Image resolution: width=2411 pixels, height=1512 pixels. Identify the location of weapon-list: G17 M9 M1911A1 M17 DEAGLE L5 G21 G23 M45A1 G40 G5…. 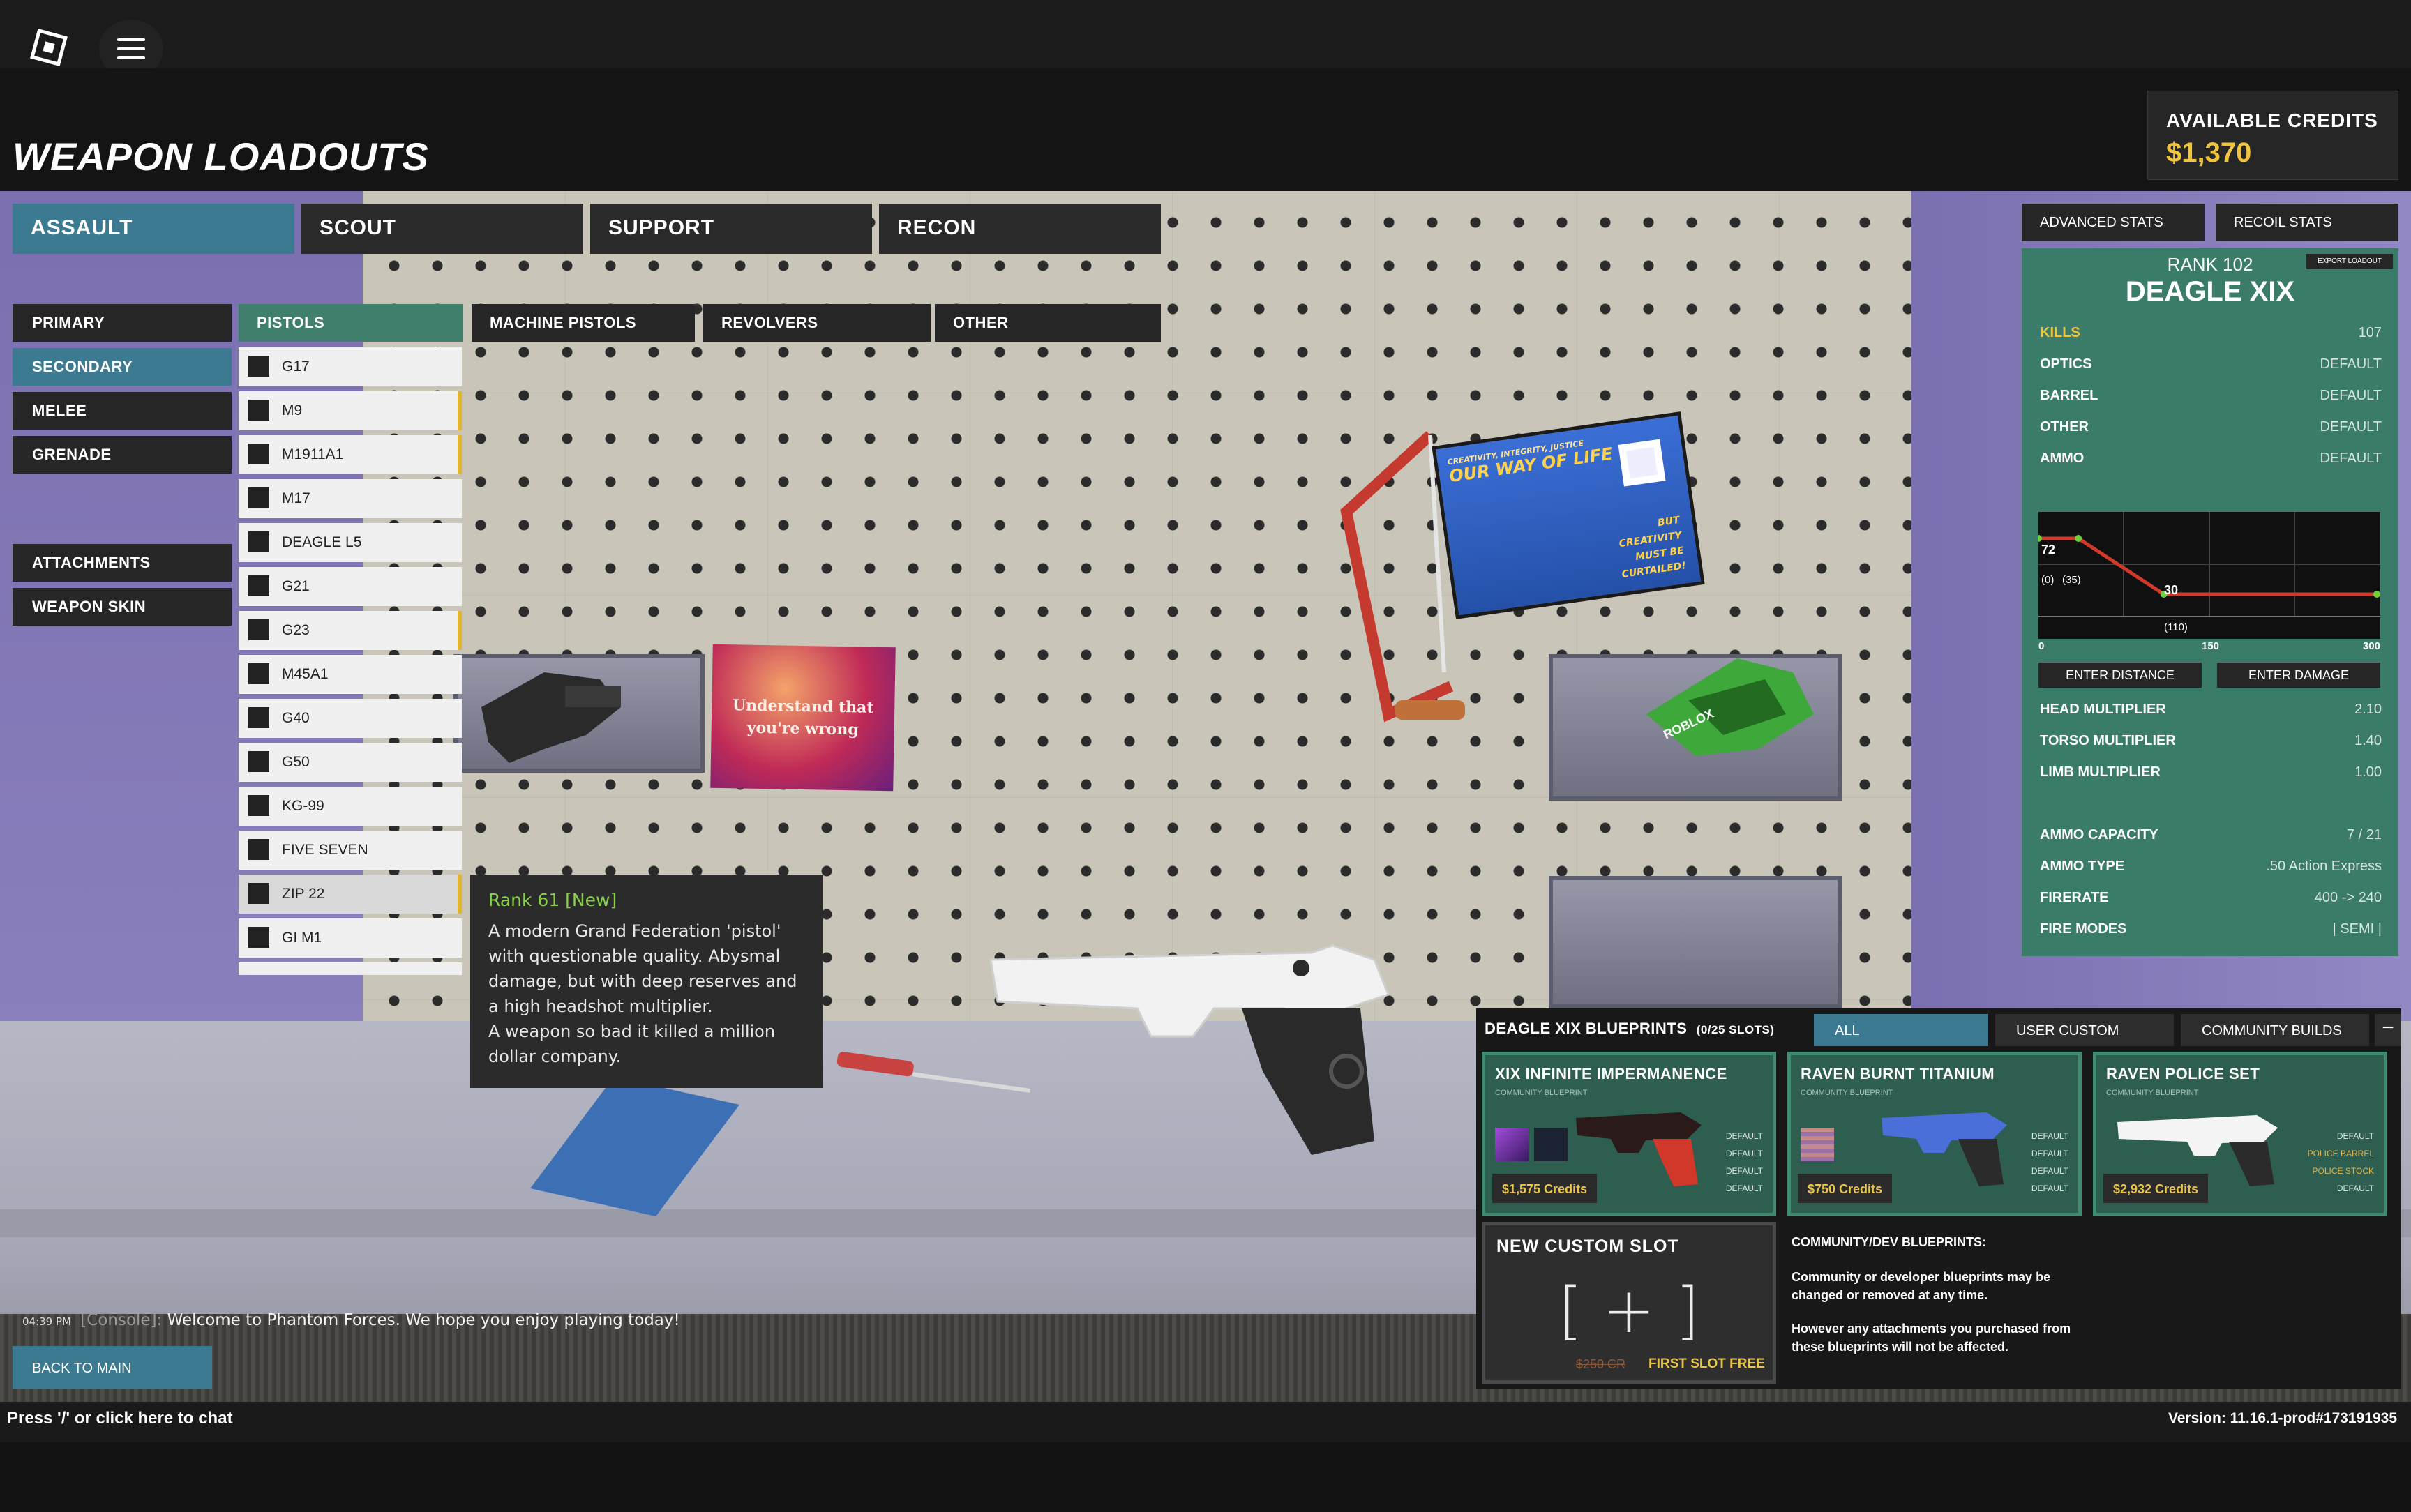
(350, 661).